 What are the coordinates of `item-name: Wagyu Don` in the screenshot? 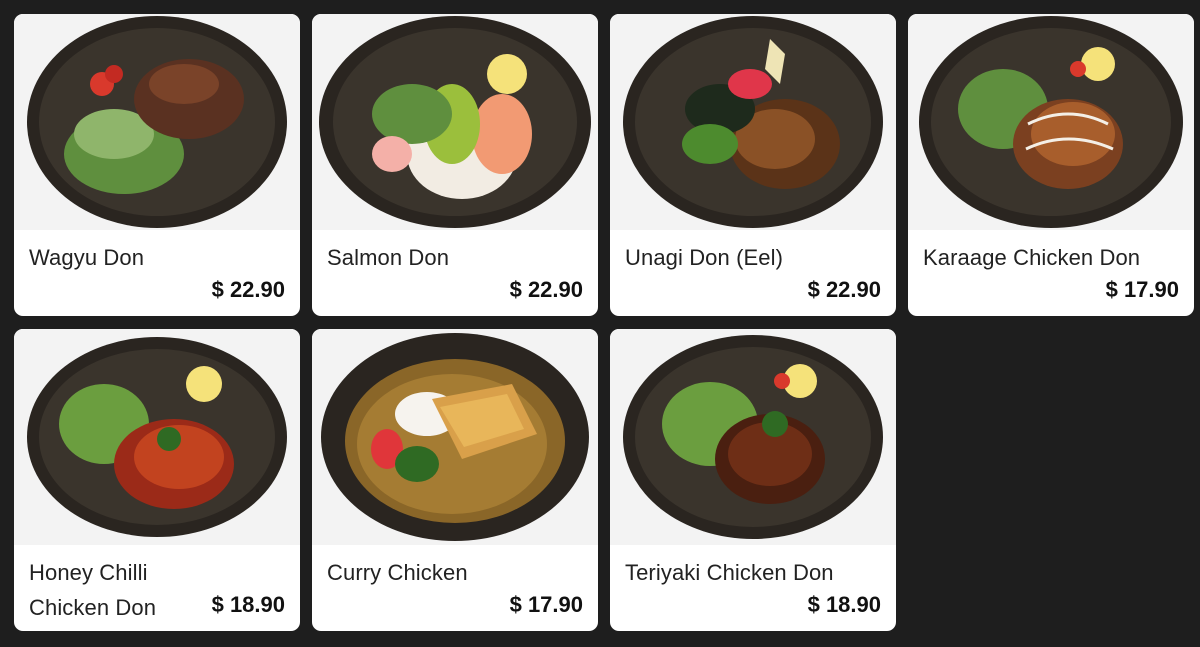 It's located at (87, 257).